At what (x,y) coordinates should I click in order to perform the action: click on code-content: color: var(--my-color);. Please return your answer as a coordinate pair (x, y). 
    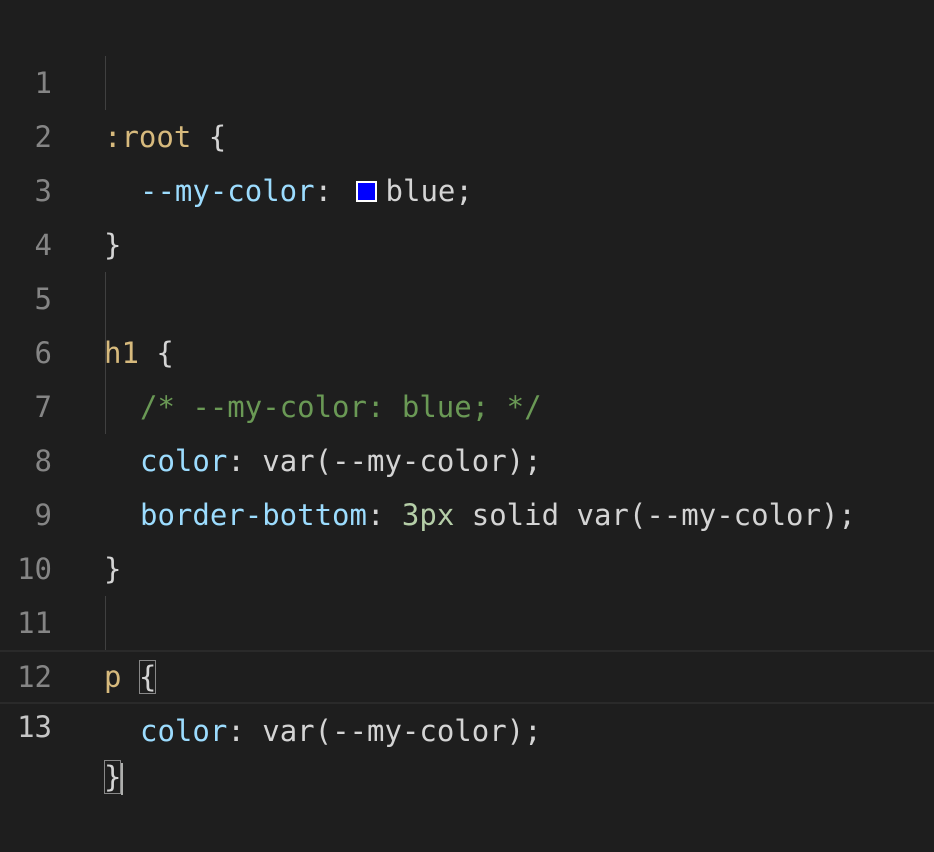
    Looking at the image, I should click on (341, 731).